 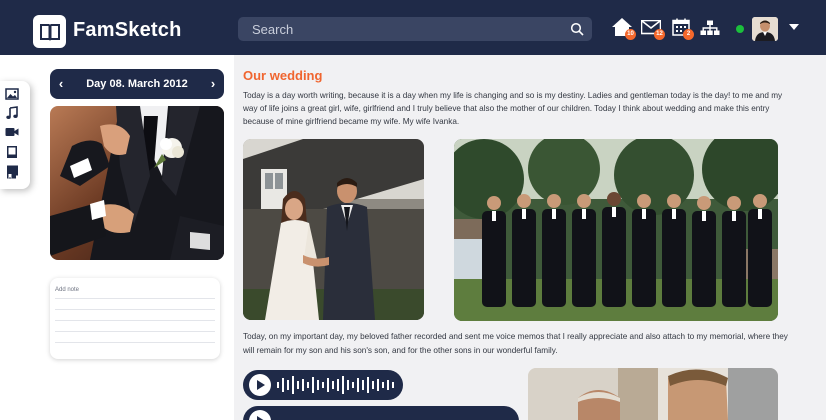 I want to click on nav-home: 10, so click(x=623, y=28).